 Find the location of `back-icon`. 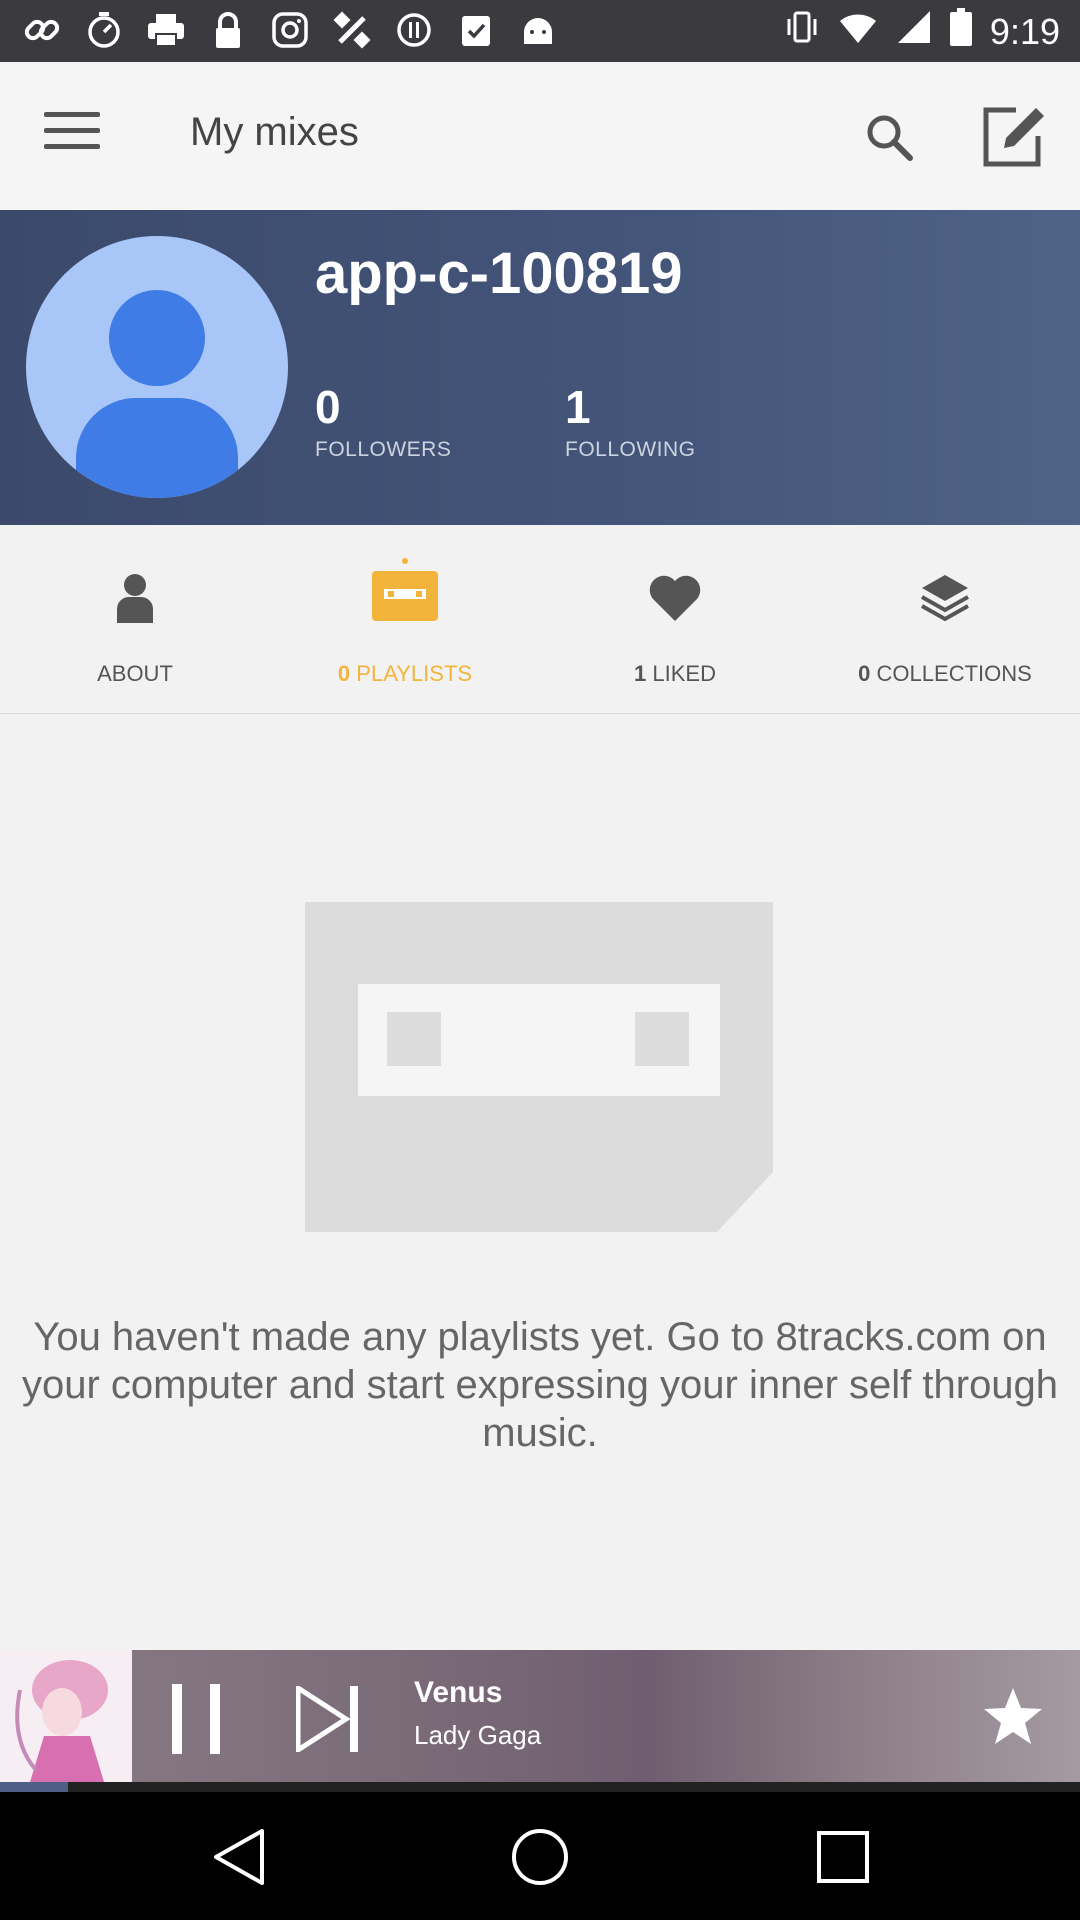

back-icon is located at coordinates (238, 1857).